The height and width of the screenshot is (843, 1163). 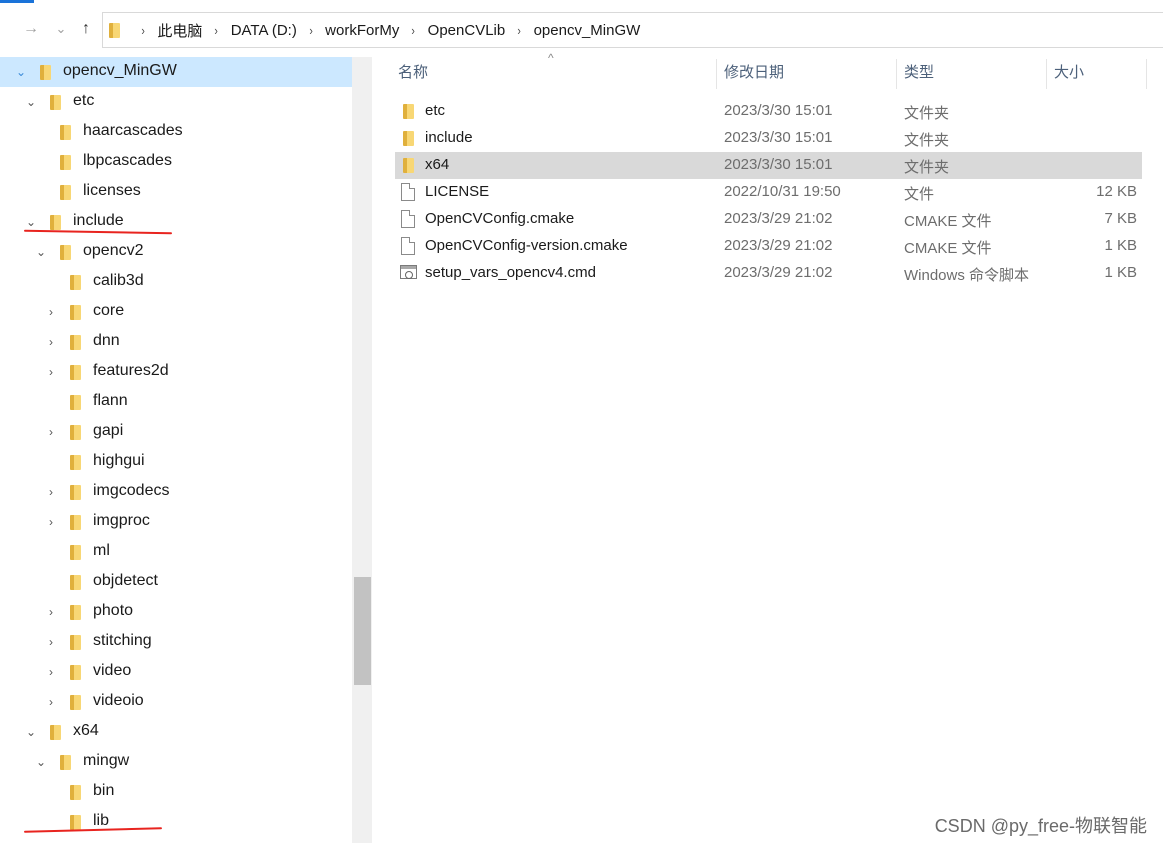 I want to click on watermark: CSDN @py_free-物联智能, so click(x=1040, y=826).